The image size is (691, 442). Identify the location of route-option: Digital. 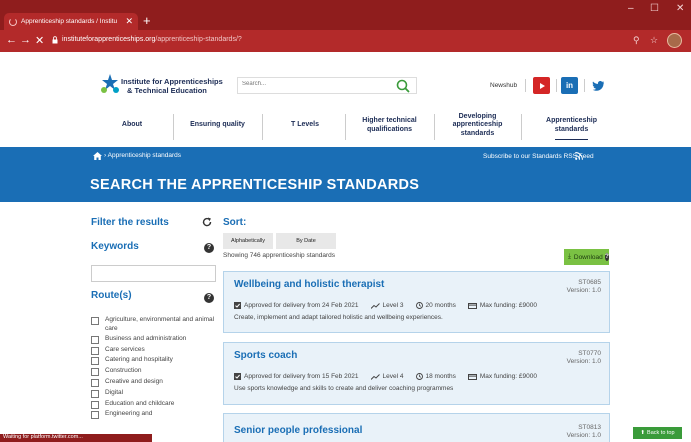
(156, 393).